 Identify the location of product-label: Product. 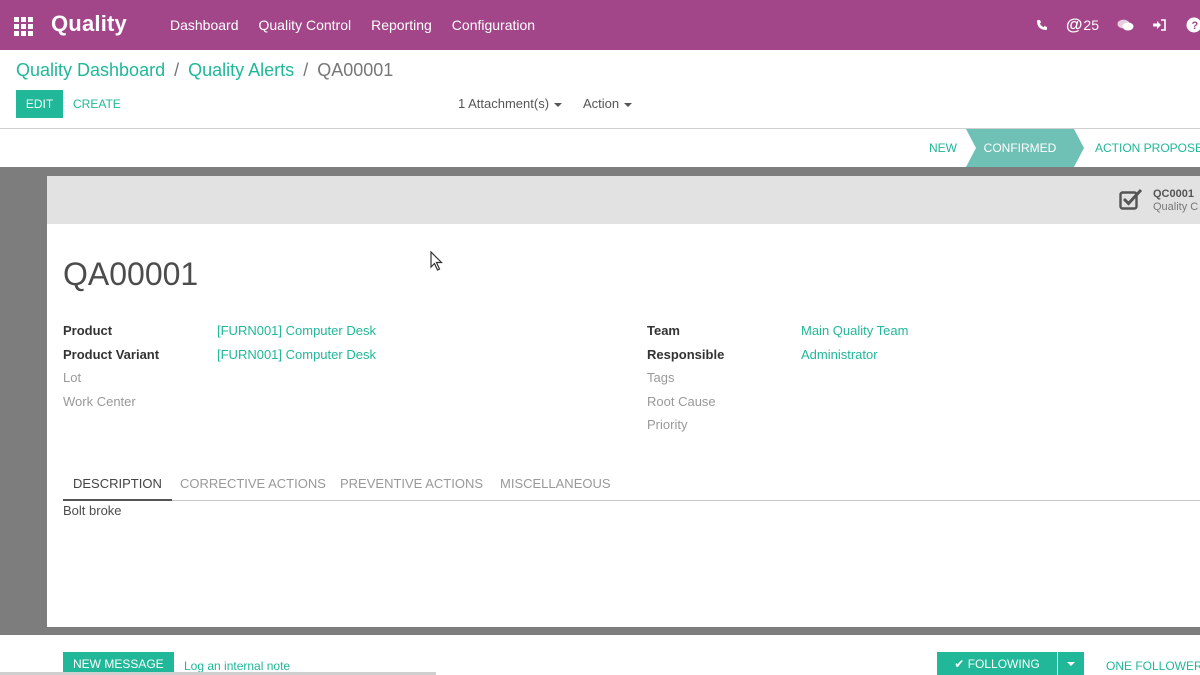
(88, 330).